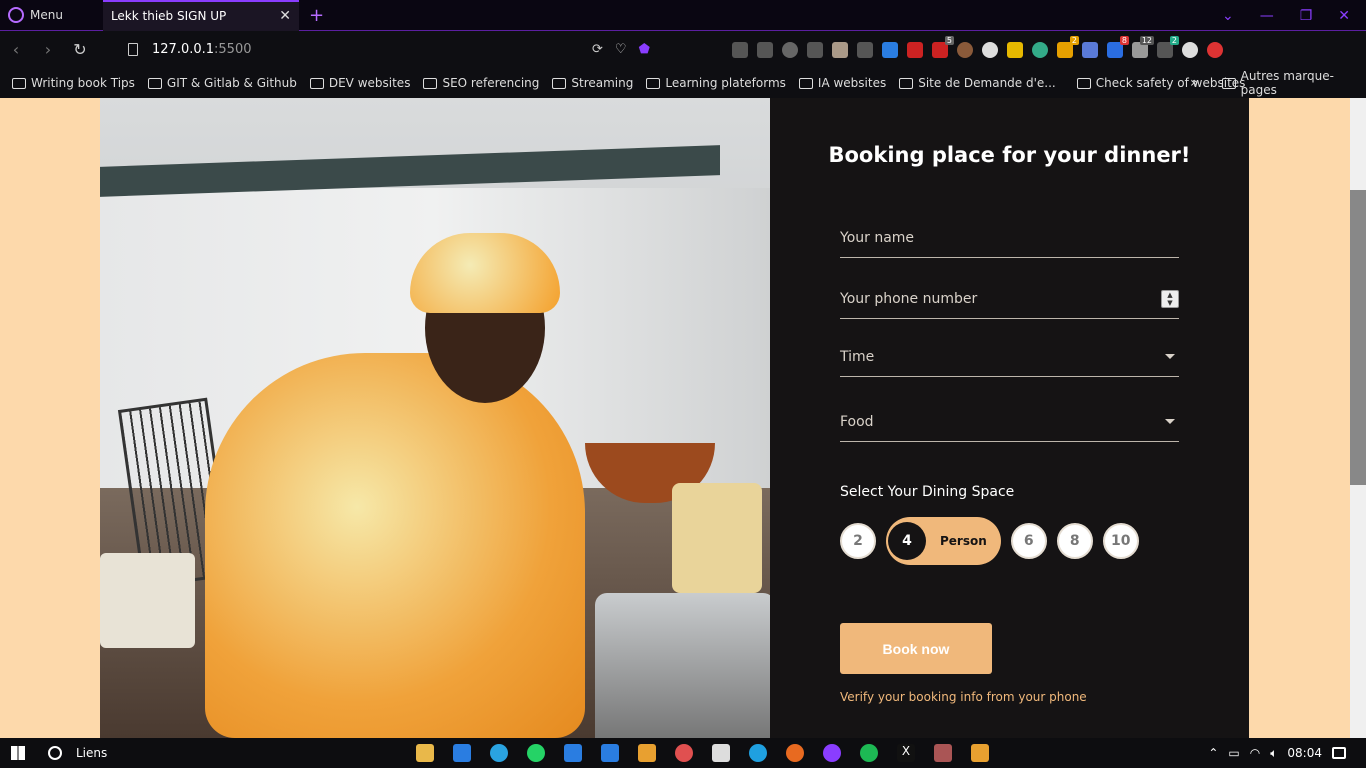 This screenshot has height=768, width=1366. Describe the element at coordinates (1233, 753) in the screenshot. I see `battery-icon: ▭` at that location.